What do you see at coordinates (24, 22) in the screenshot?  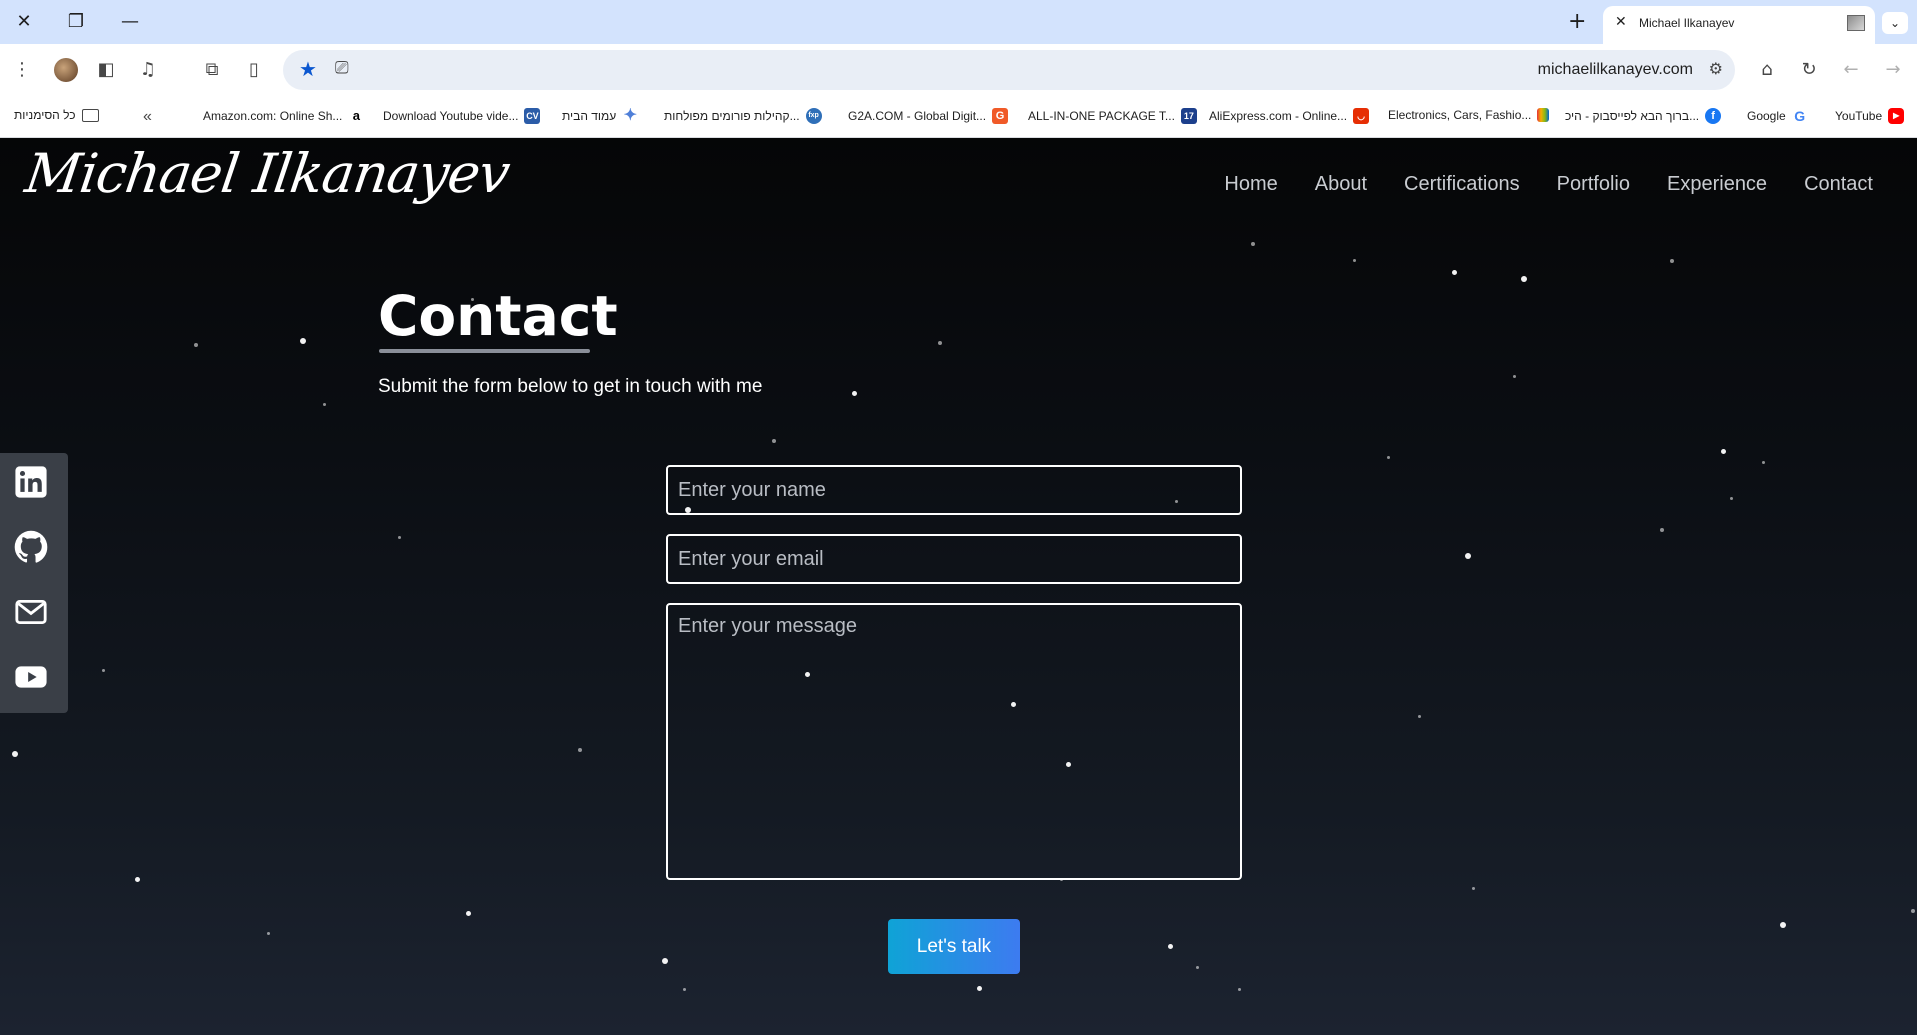 I see `close-window-icon: ✕` at bounding box center [24, 22].